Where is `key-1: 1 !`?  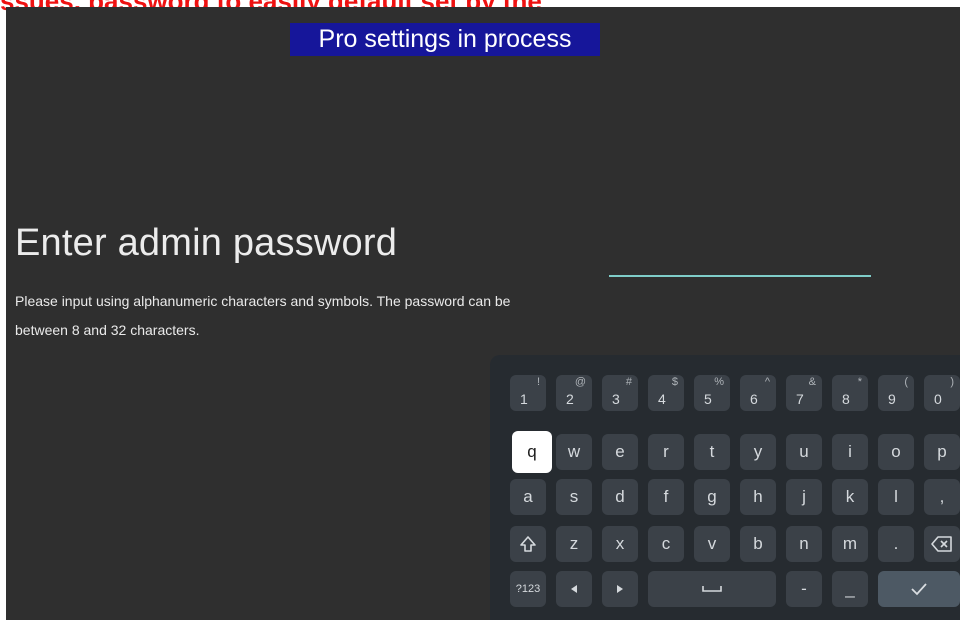 key-1: 1 ! is located at coordinates (528, 393).